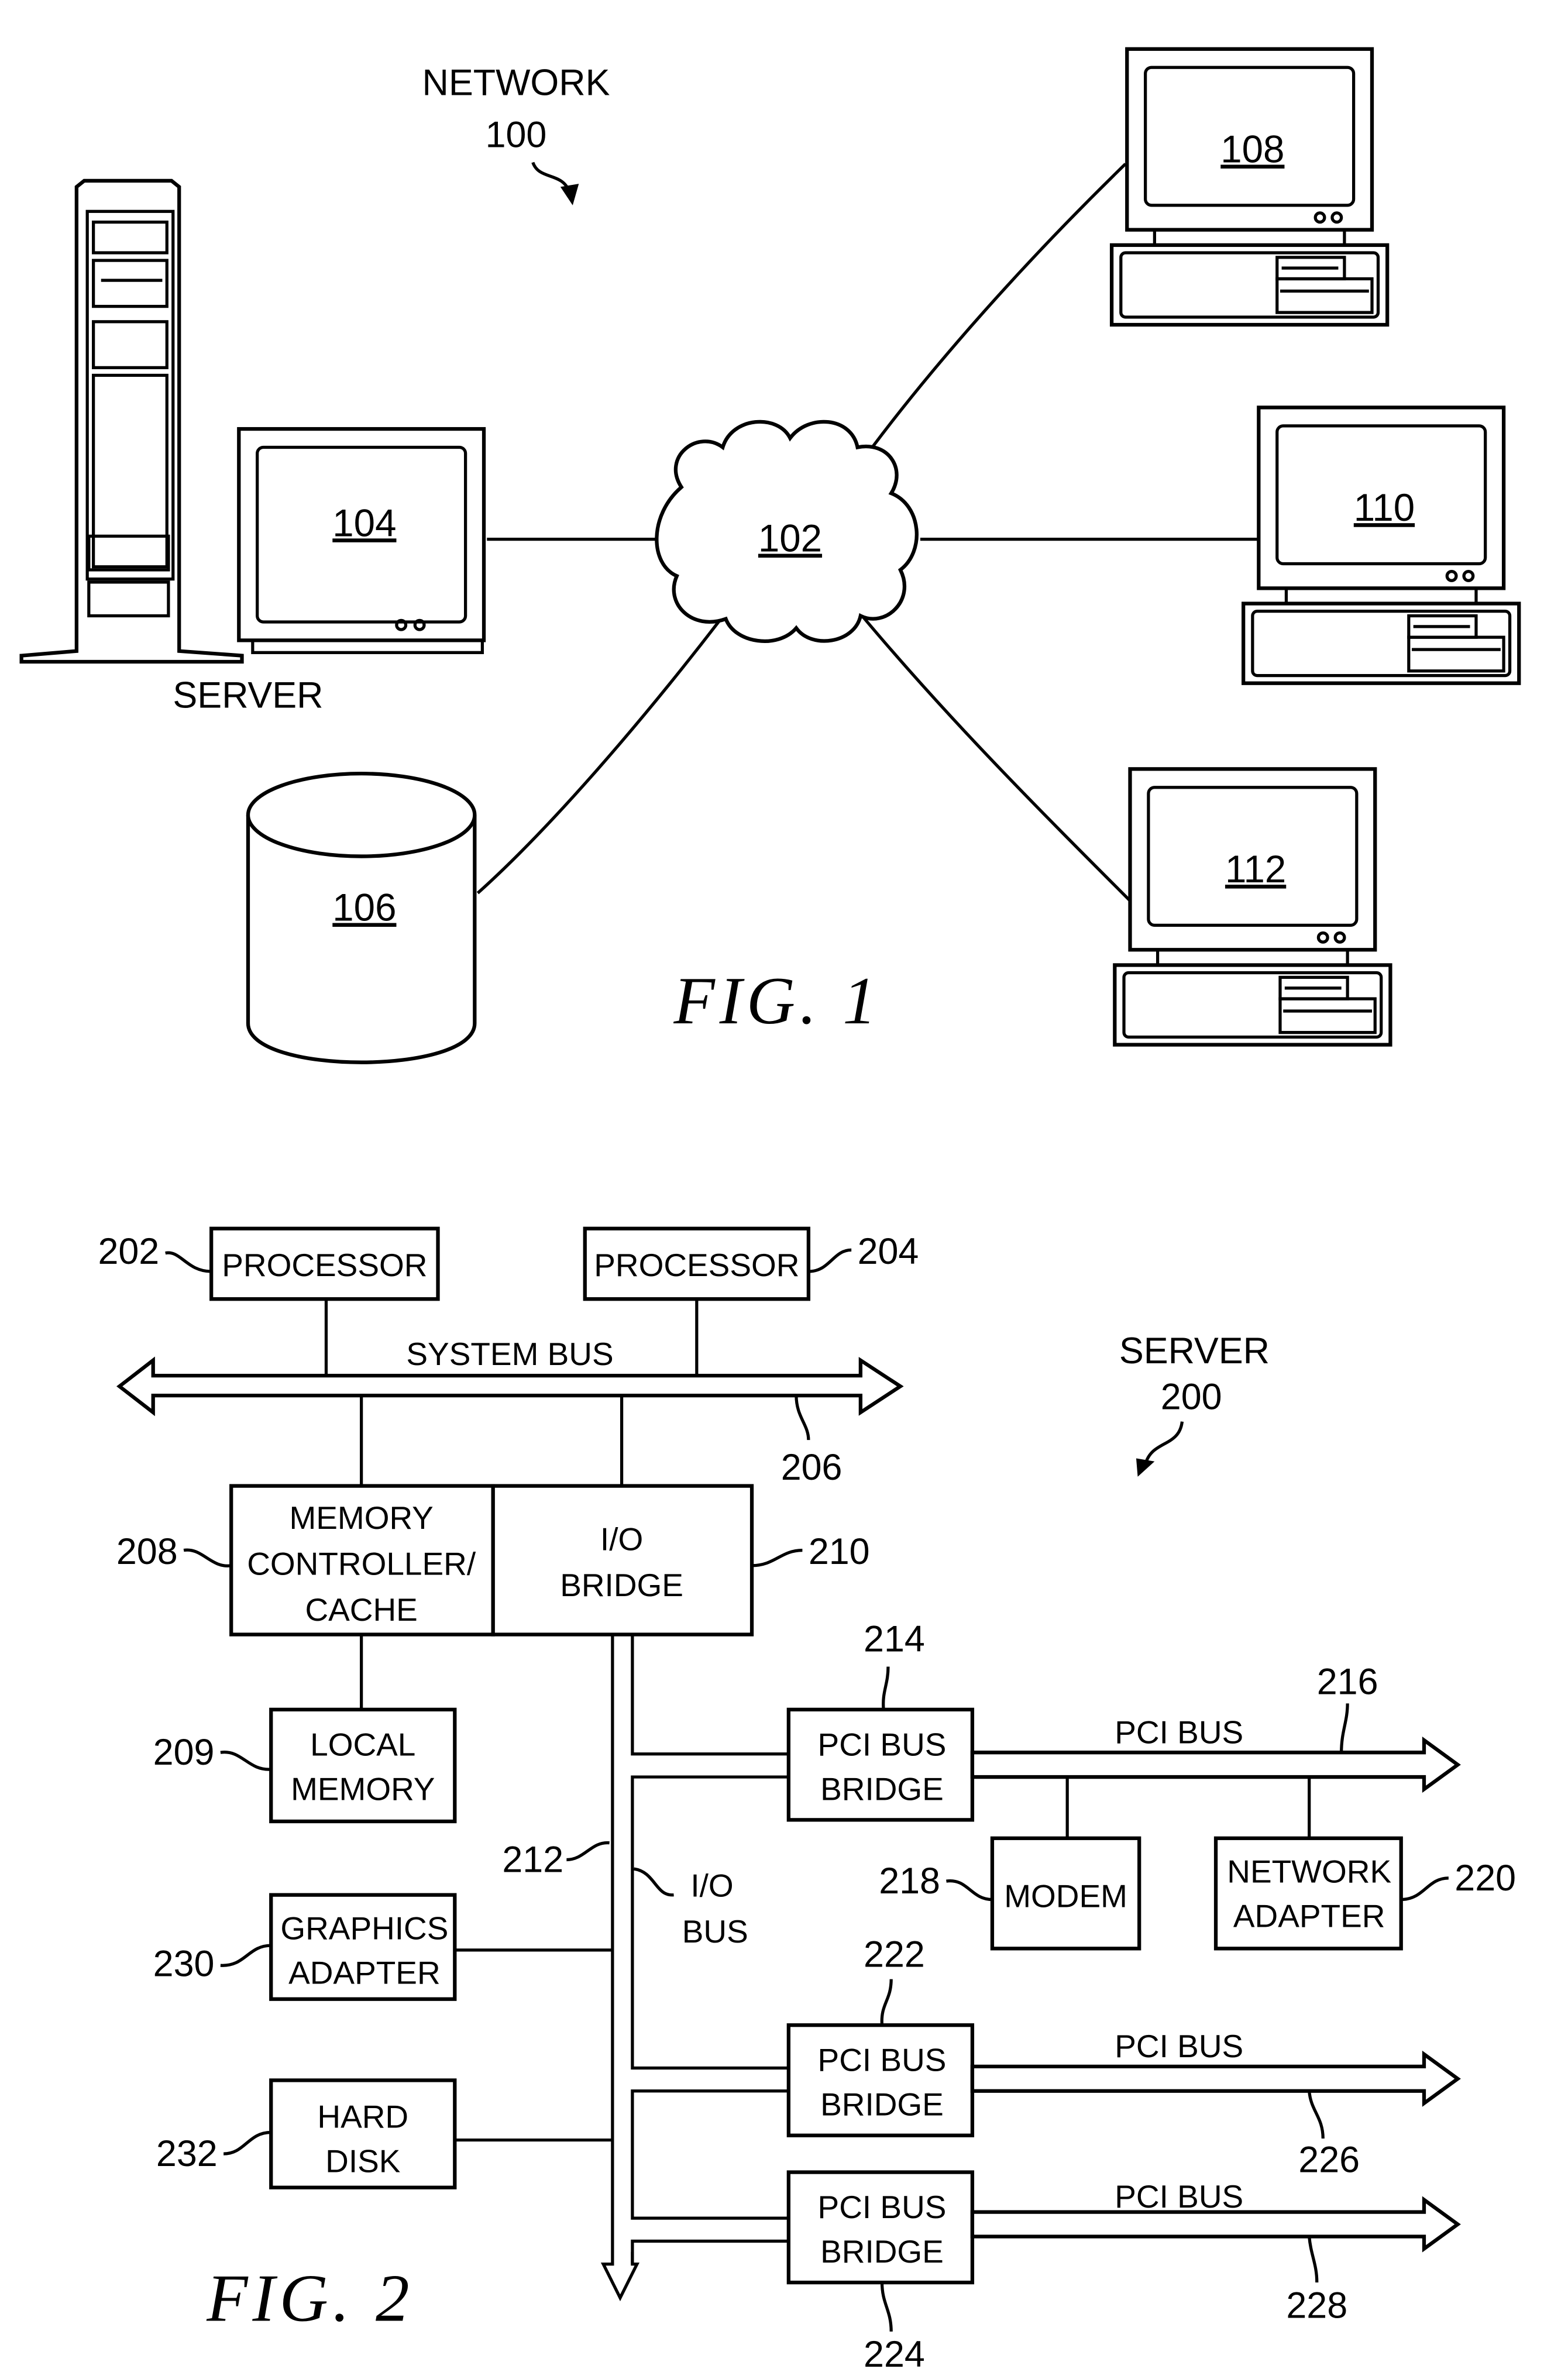 This screenshot has width=1568, height=2379. What do you see at coordinates (1329, 2160) in the screenshot?
I see `ref-226: 226` at bounding box center [1329, 2160].